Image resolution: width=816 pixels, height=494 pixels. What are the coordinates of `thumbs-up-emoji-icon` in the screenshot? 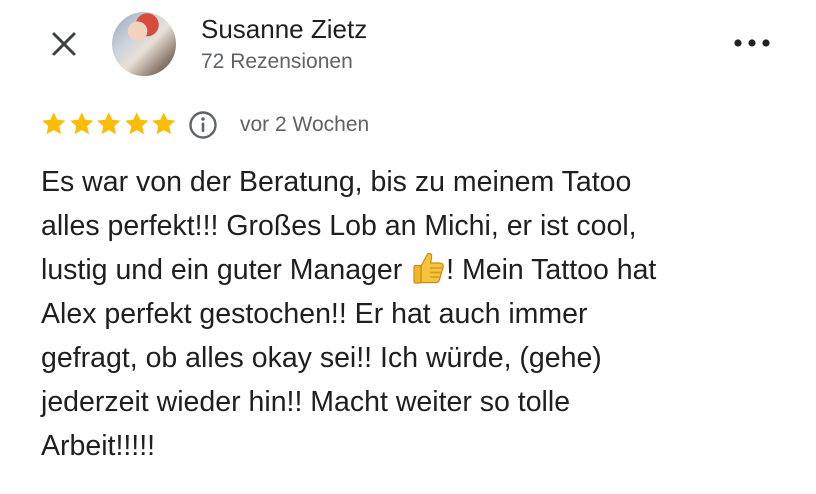 It's located at (428, 268).